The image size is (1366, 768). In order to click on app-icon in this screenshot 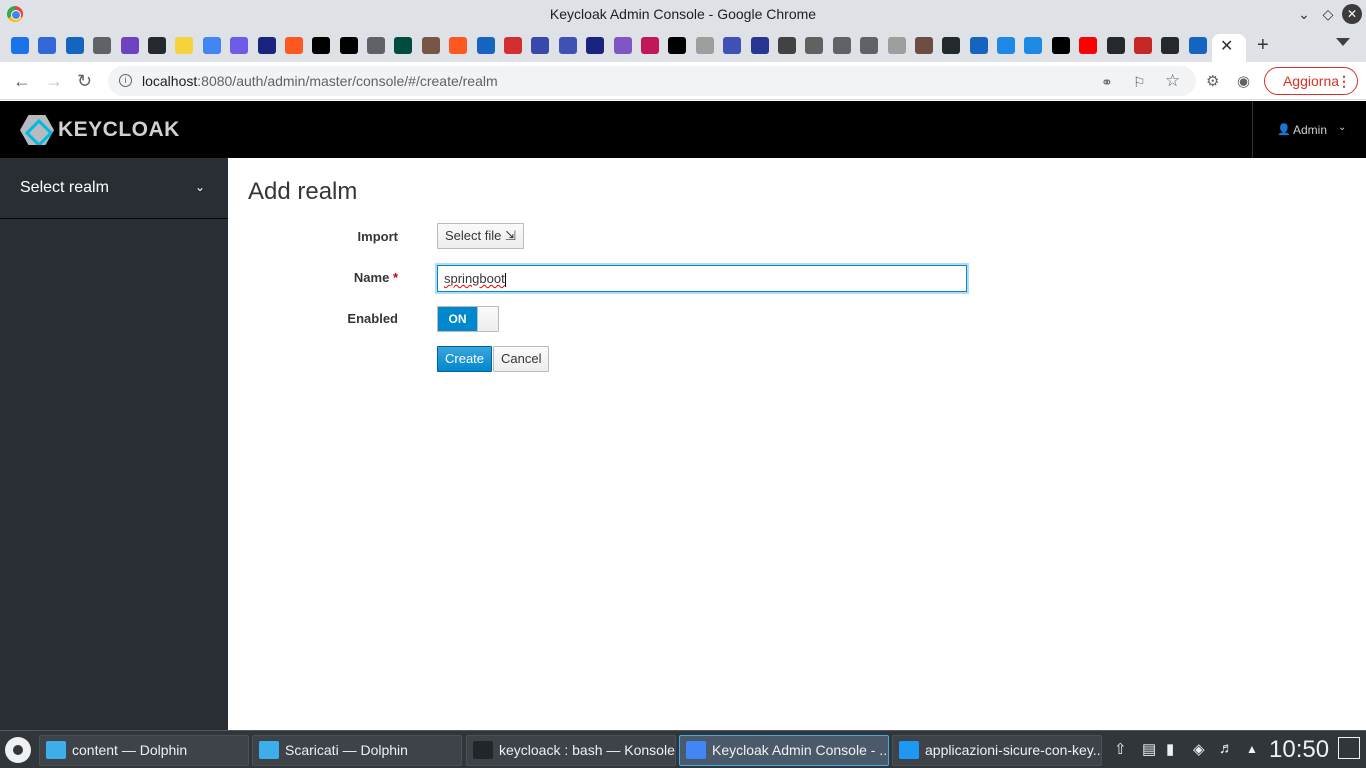, I will do `click(909, 750)`.